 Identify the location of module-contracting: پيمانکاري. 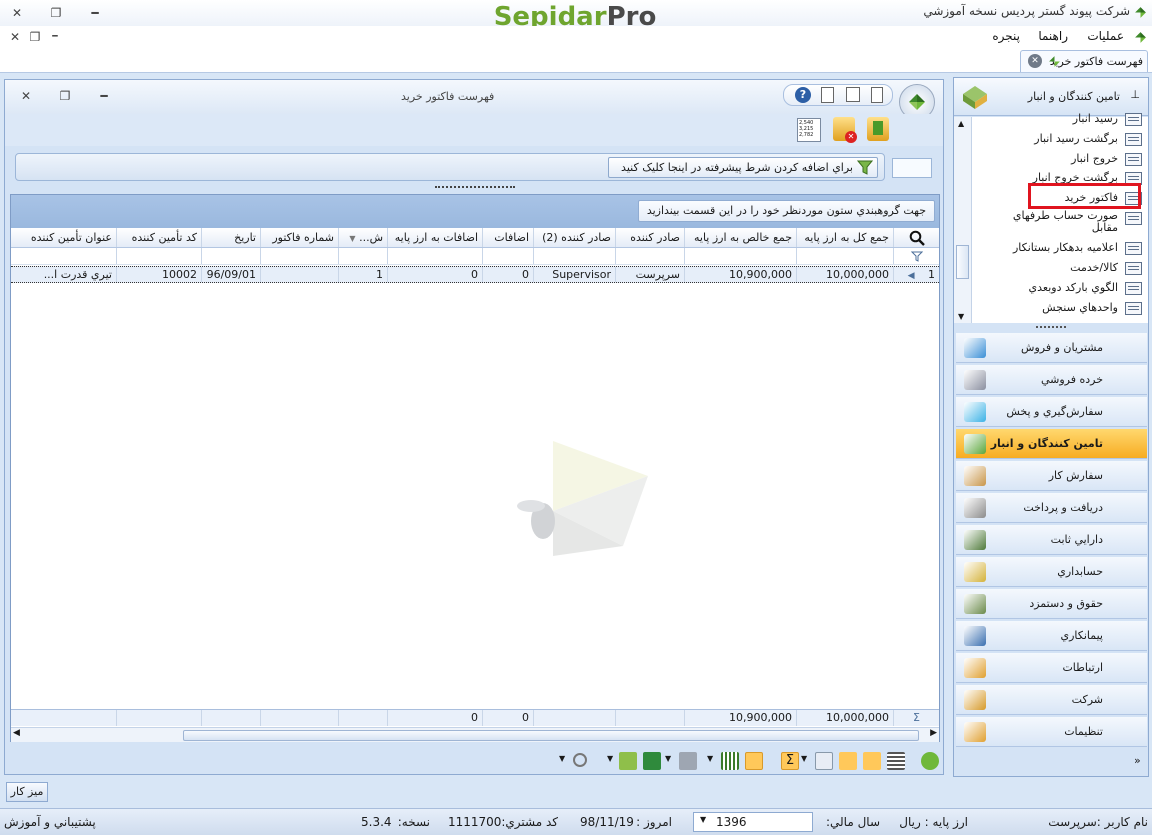
(1051, 636).